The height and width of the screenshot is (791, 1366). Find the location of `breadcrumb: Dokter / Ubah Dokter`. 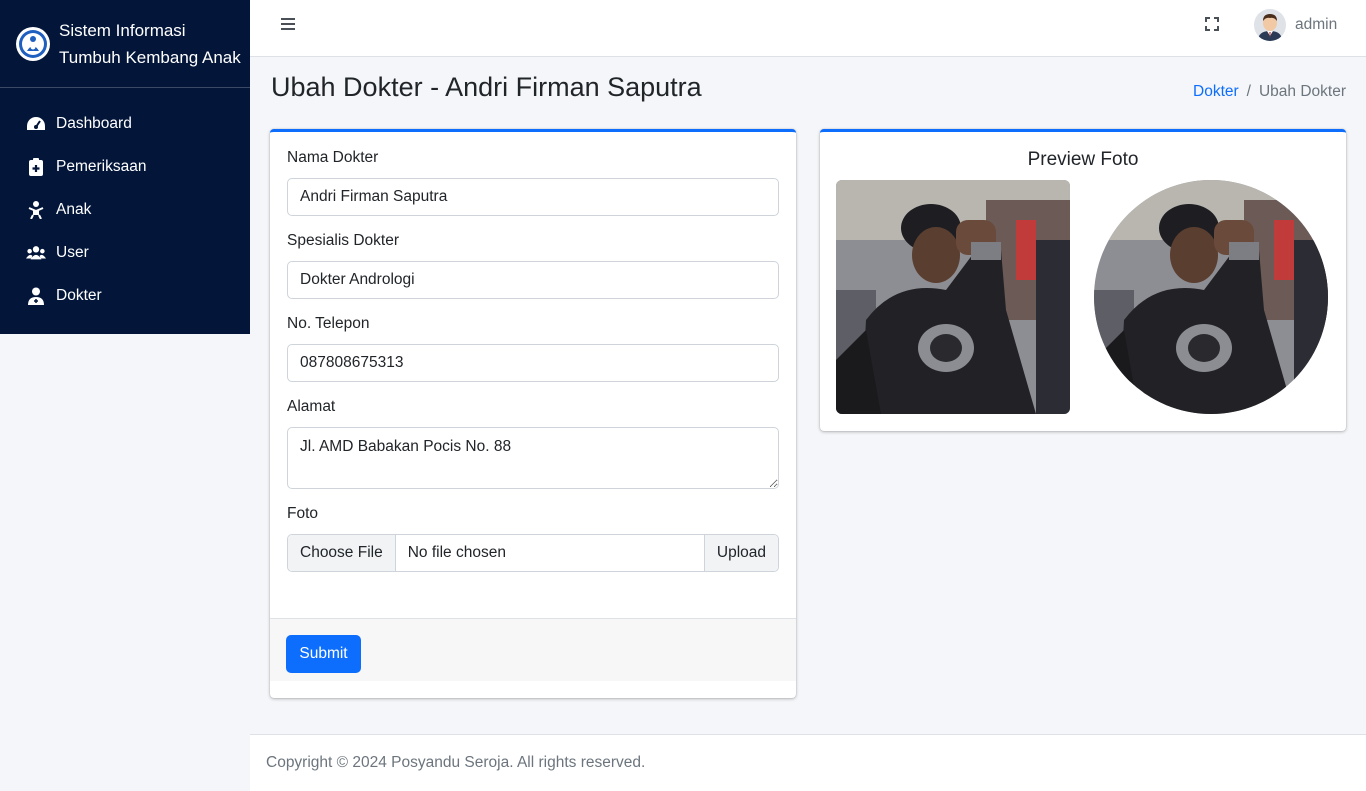

breadcrumb: Dokter / Ubah Dokter is located at coordinates (1269, 92).